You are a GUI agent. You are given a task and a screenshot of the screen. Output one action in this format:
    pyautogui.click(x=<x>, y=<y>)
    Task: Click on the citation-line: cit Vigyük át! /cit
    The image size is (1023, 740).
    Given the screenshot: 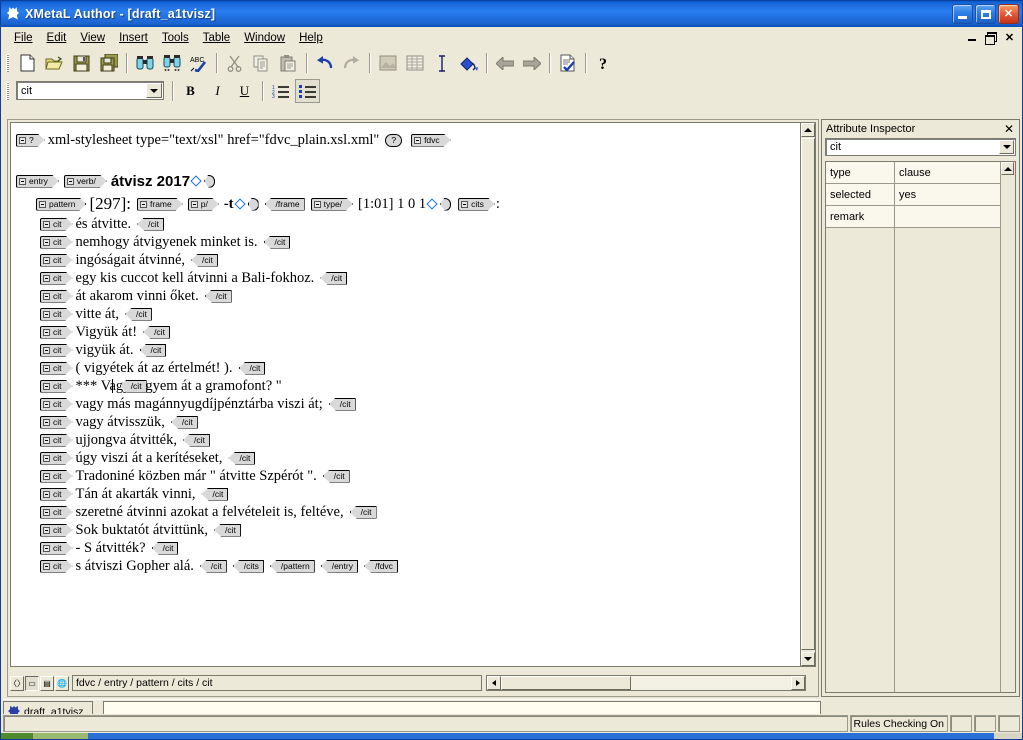 What is the action you would take?
    pyautogui.click(x=408, y=332)
    